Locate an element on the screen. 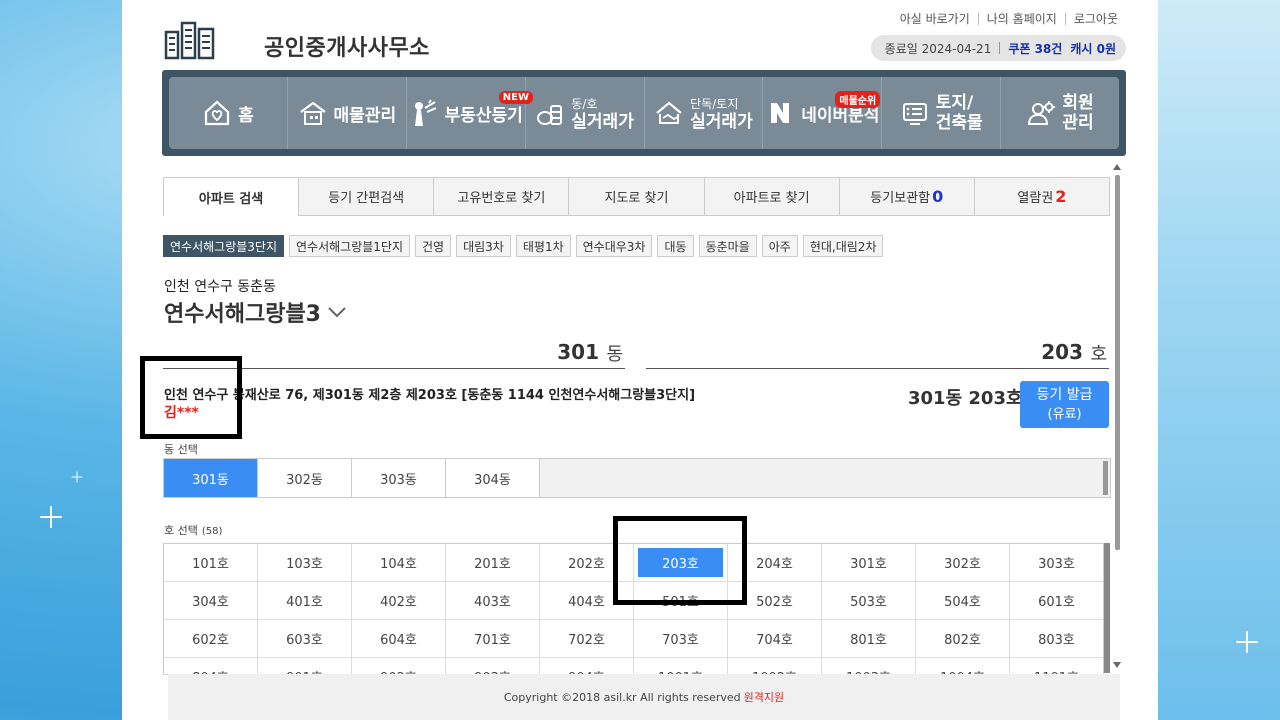 The image size is (1280, 720). ho-option: 603호 is located at coordinates (305, 639).